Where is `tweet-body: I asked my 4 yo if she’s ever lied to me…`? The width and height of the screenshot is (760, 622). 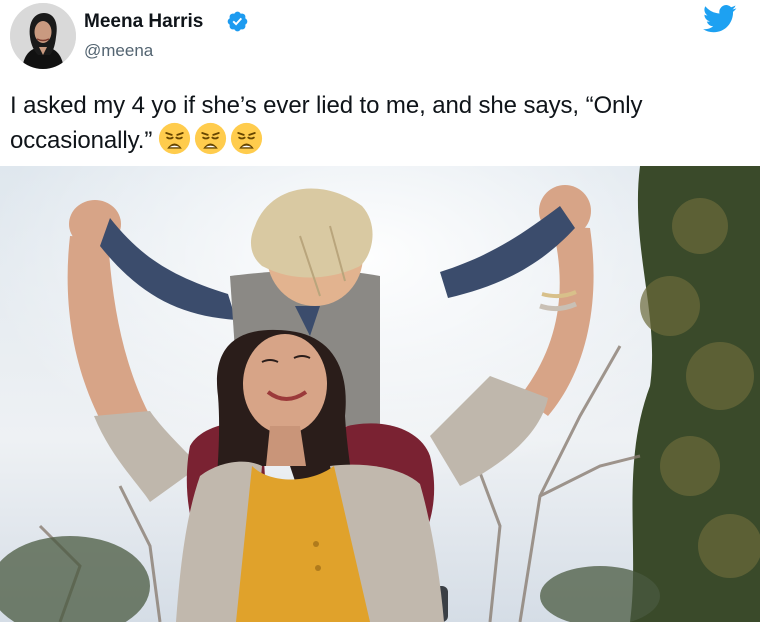
tweet-body: I asked my 4 yo if she’s ever lied to me… is located at coordinates (326, 123).